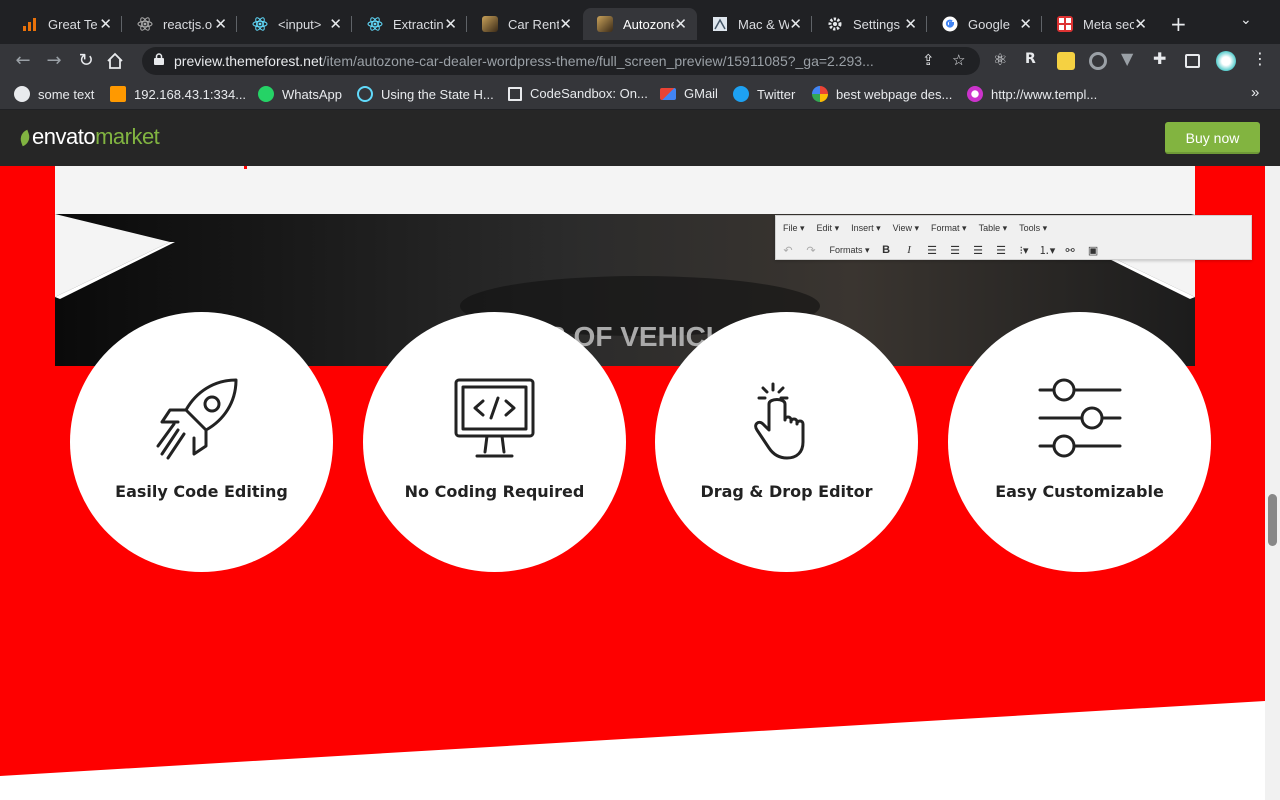 The image size is (1280, 800). Describe the element at coordinates (1079, 442) in the screenshot. I see `feature-card: Easy Customizable` at that location.